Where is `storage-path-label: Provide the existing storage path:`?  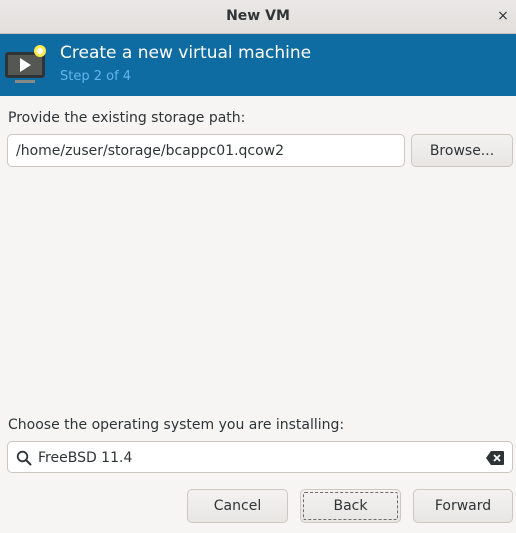 storage-path-label: Provide the existing storage path: is located at coordinates (127, 118).